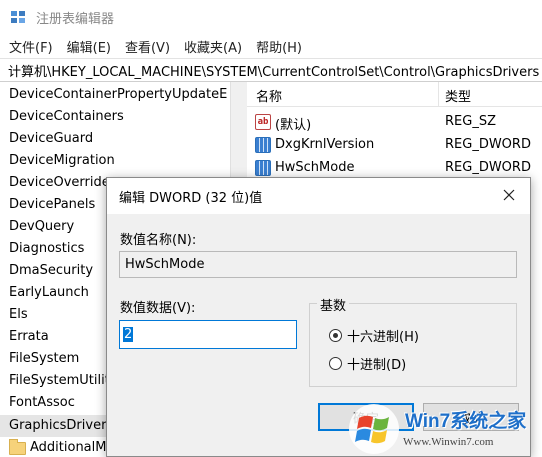  What do you see at coordinates (318, 196) in the screenshot?
I see `dialog-title-bar: 编辑 DWORD (32 位)值` at bounding box center [318, 196].